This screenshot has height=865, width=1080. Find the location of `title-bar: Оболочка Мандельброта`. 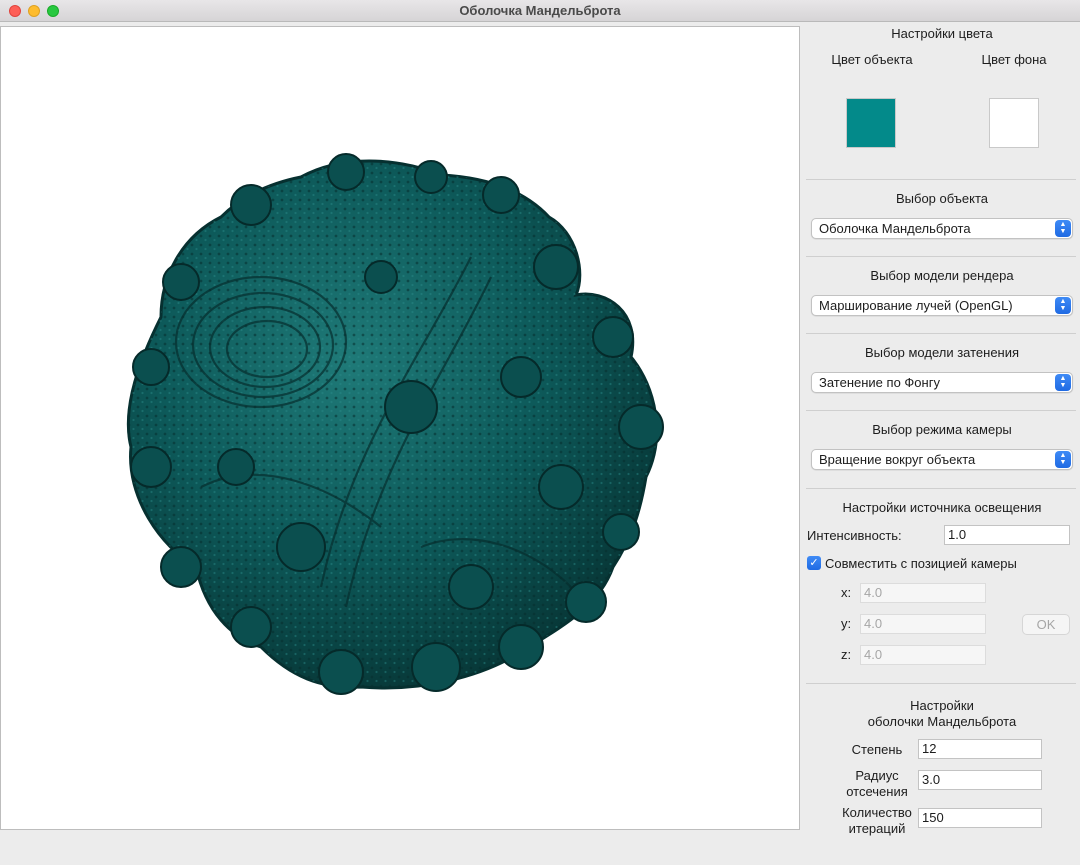

title-bar: Оболочка Мандельброта is located at coordinates (540, 11).